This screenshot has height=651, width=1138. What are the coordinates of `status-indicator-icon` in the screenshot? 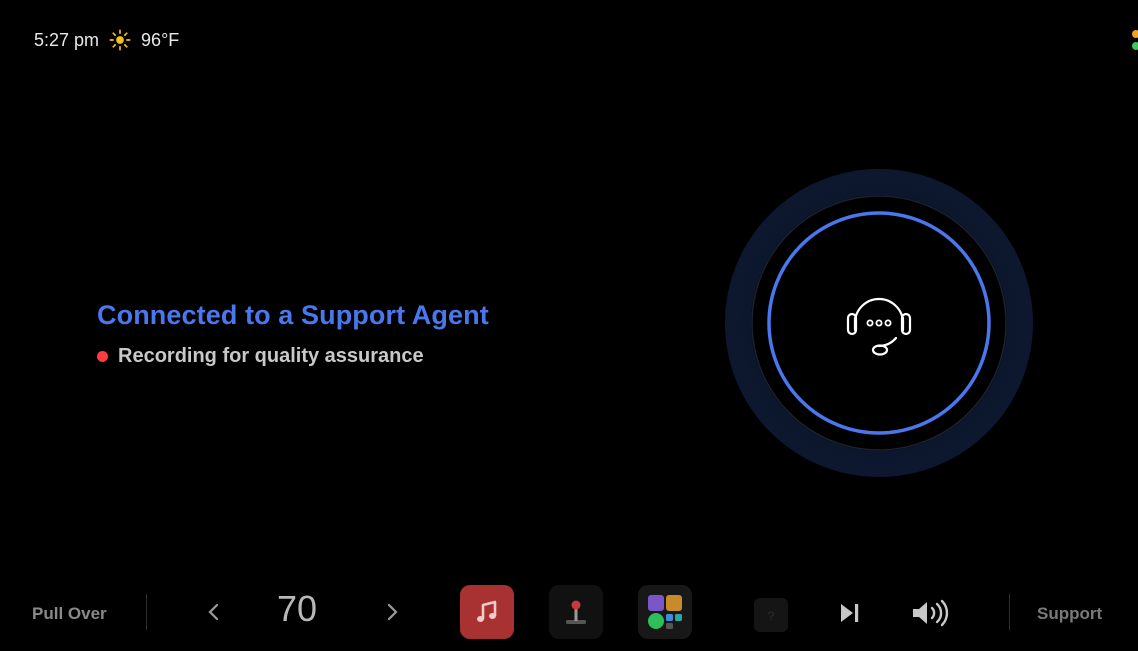 It's located at (1135, 42).